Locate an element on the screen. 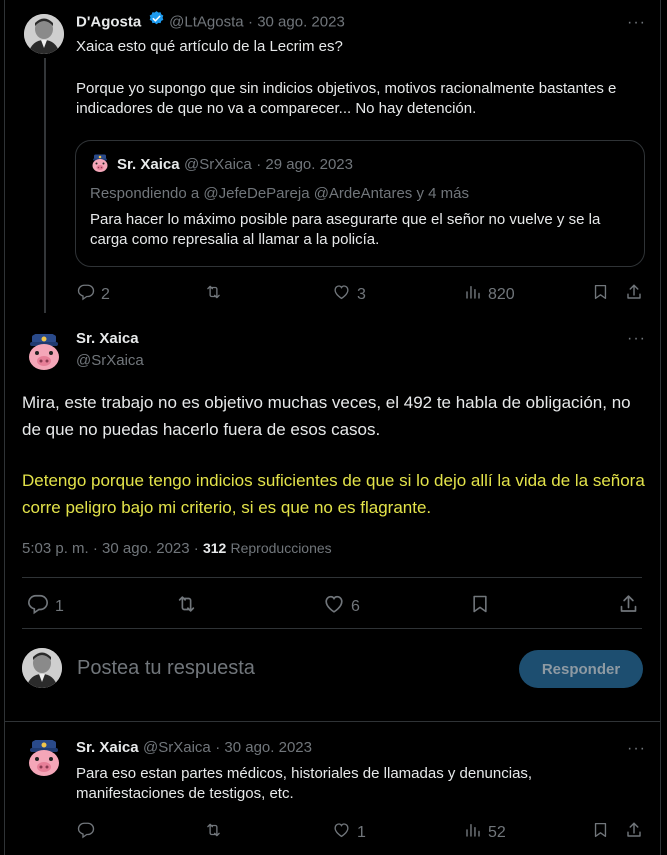 This screenshot has height=855, width=667. tweet3-views-button: 52 is located at coordinates (485, 832).